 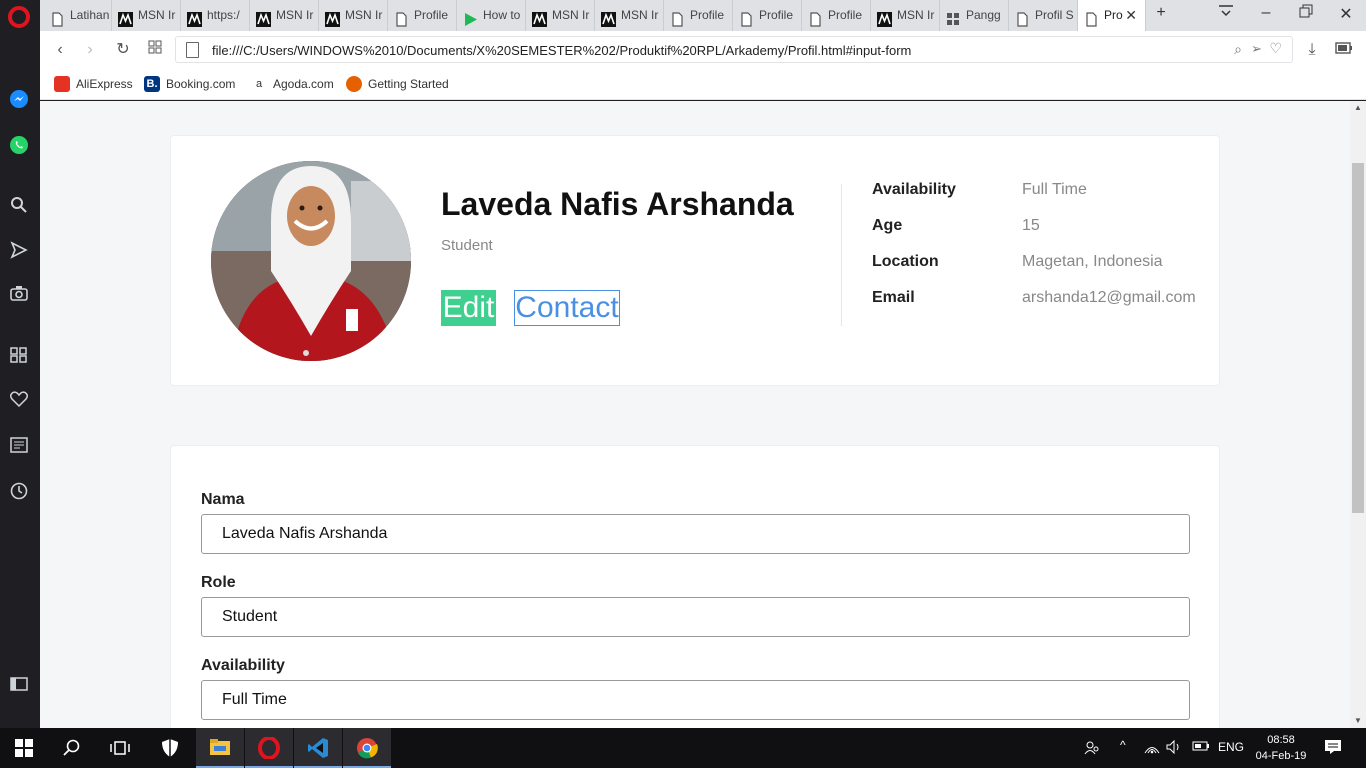 What do you see at coordinates (1131, 15) in the screenshot?
I see `close-tab-icon: ✕` at bounding box center [1131, 15].